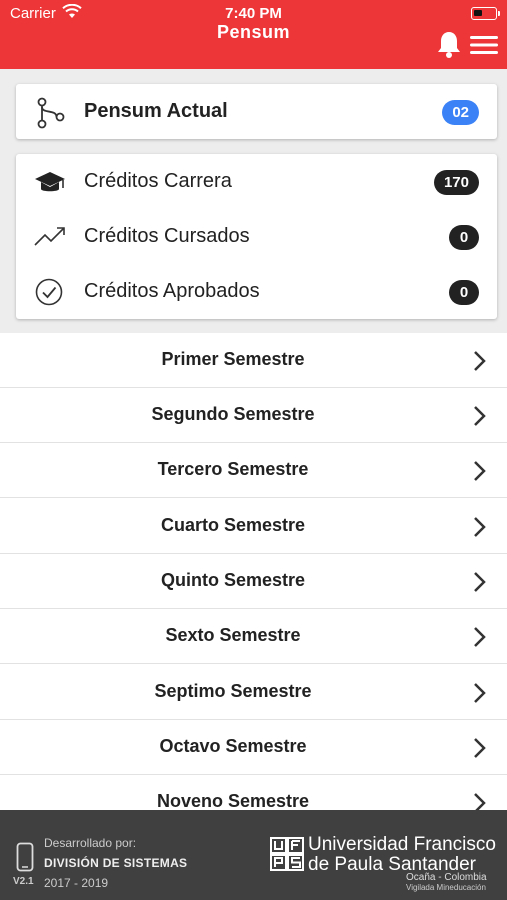 The width and height of the screenshot is (507, 900). I want to click on graduation-cap-icon, so click(50, 182).